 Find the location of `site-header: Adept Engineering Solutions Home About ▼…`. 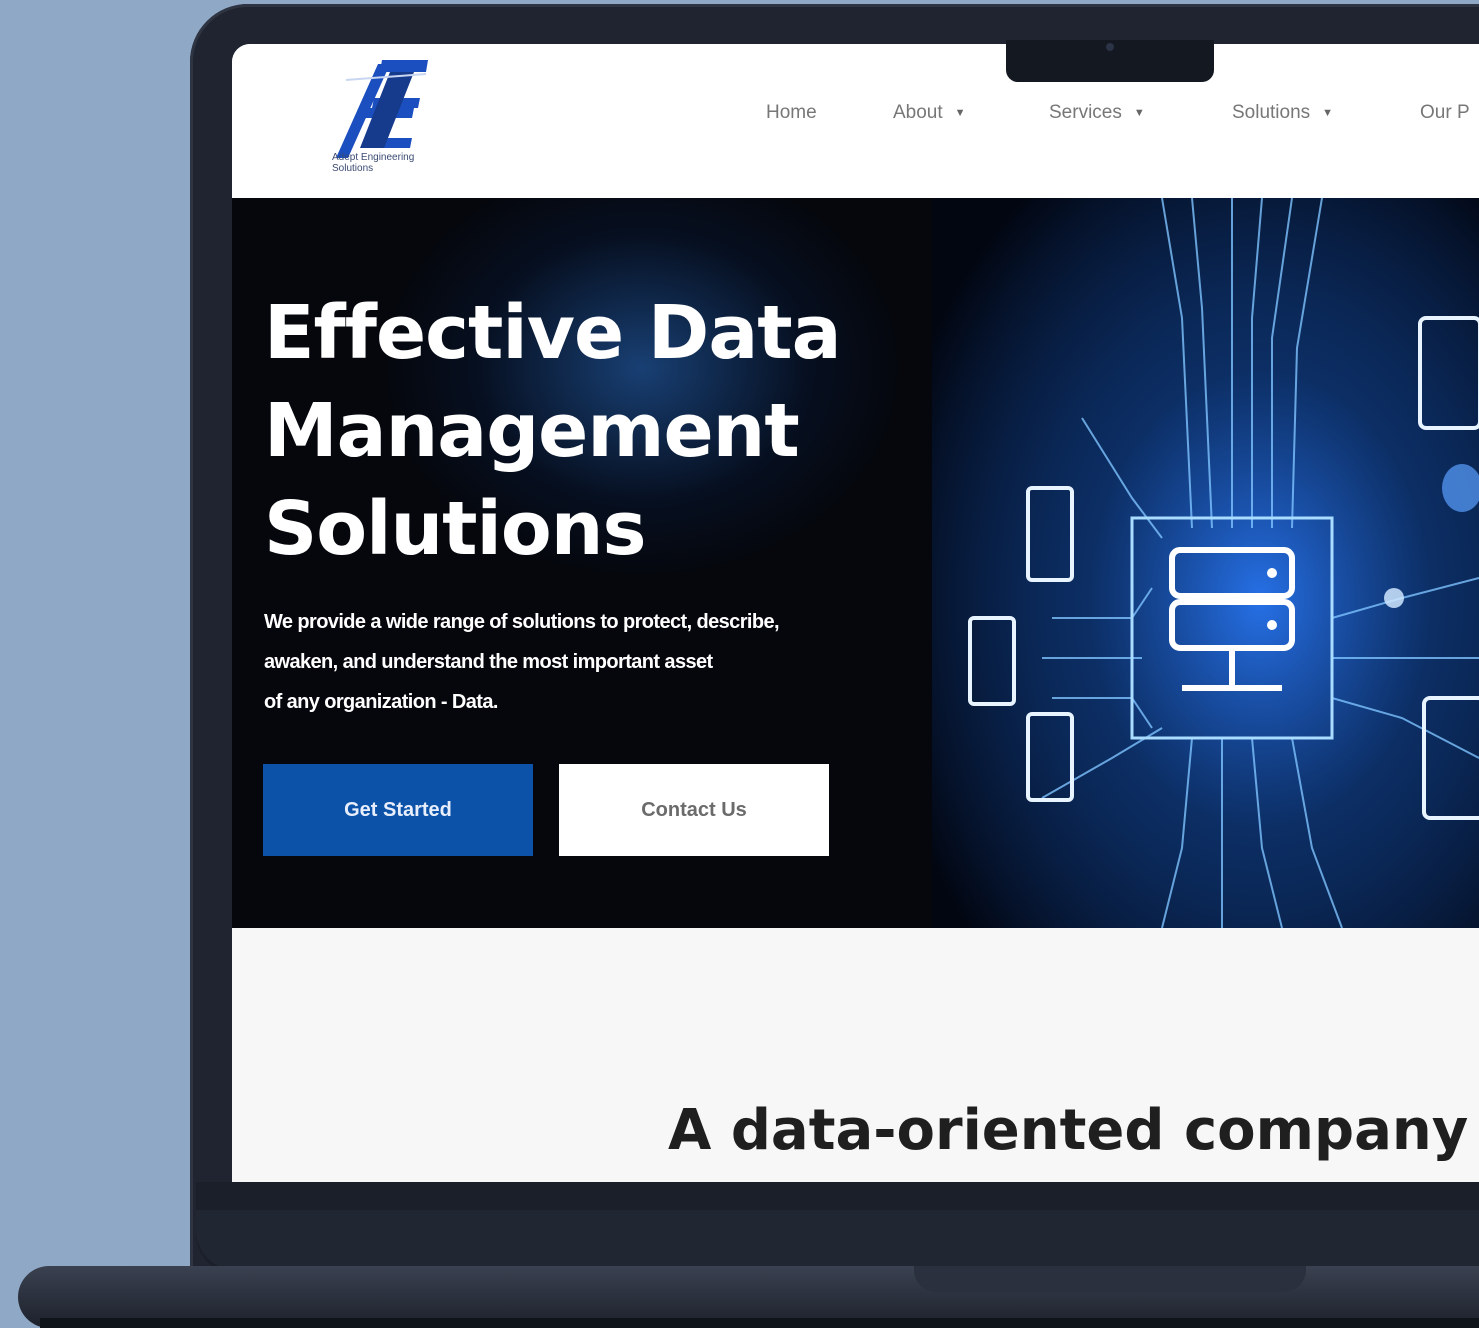

site-header: Adept Engineering Solutions Home About ▼… is located at coordinates (855, 122).